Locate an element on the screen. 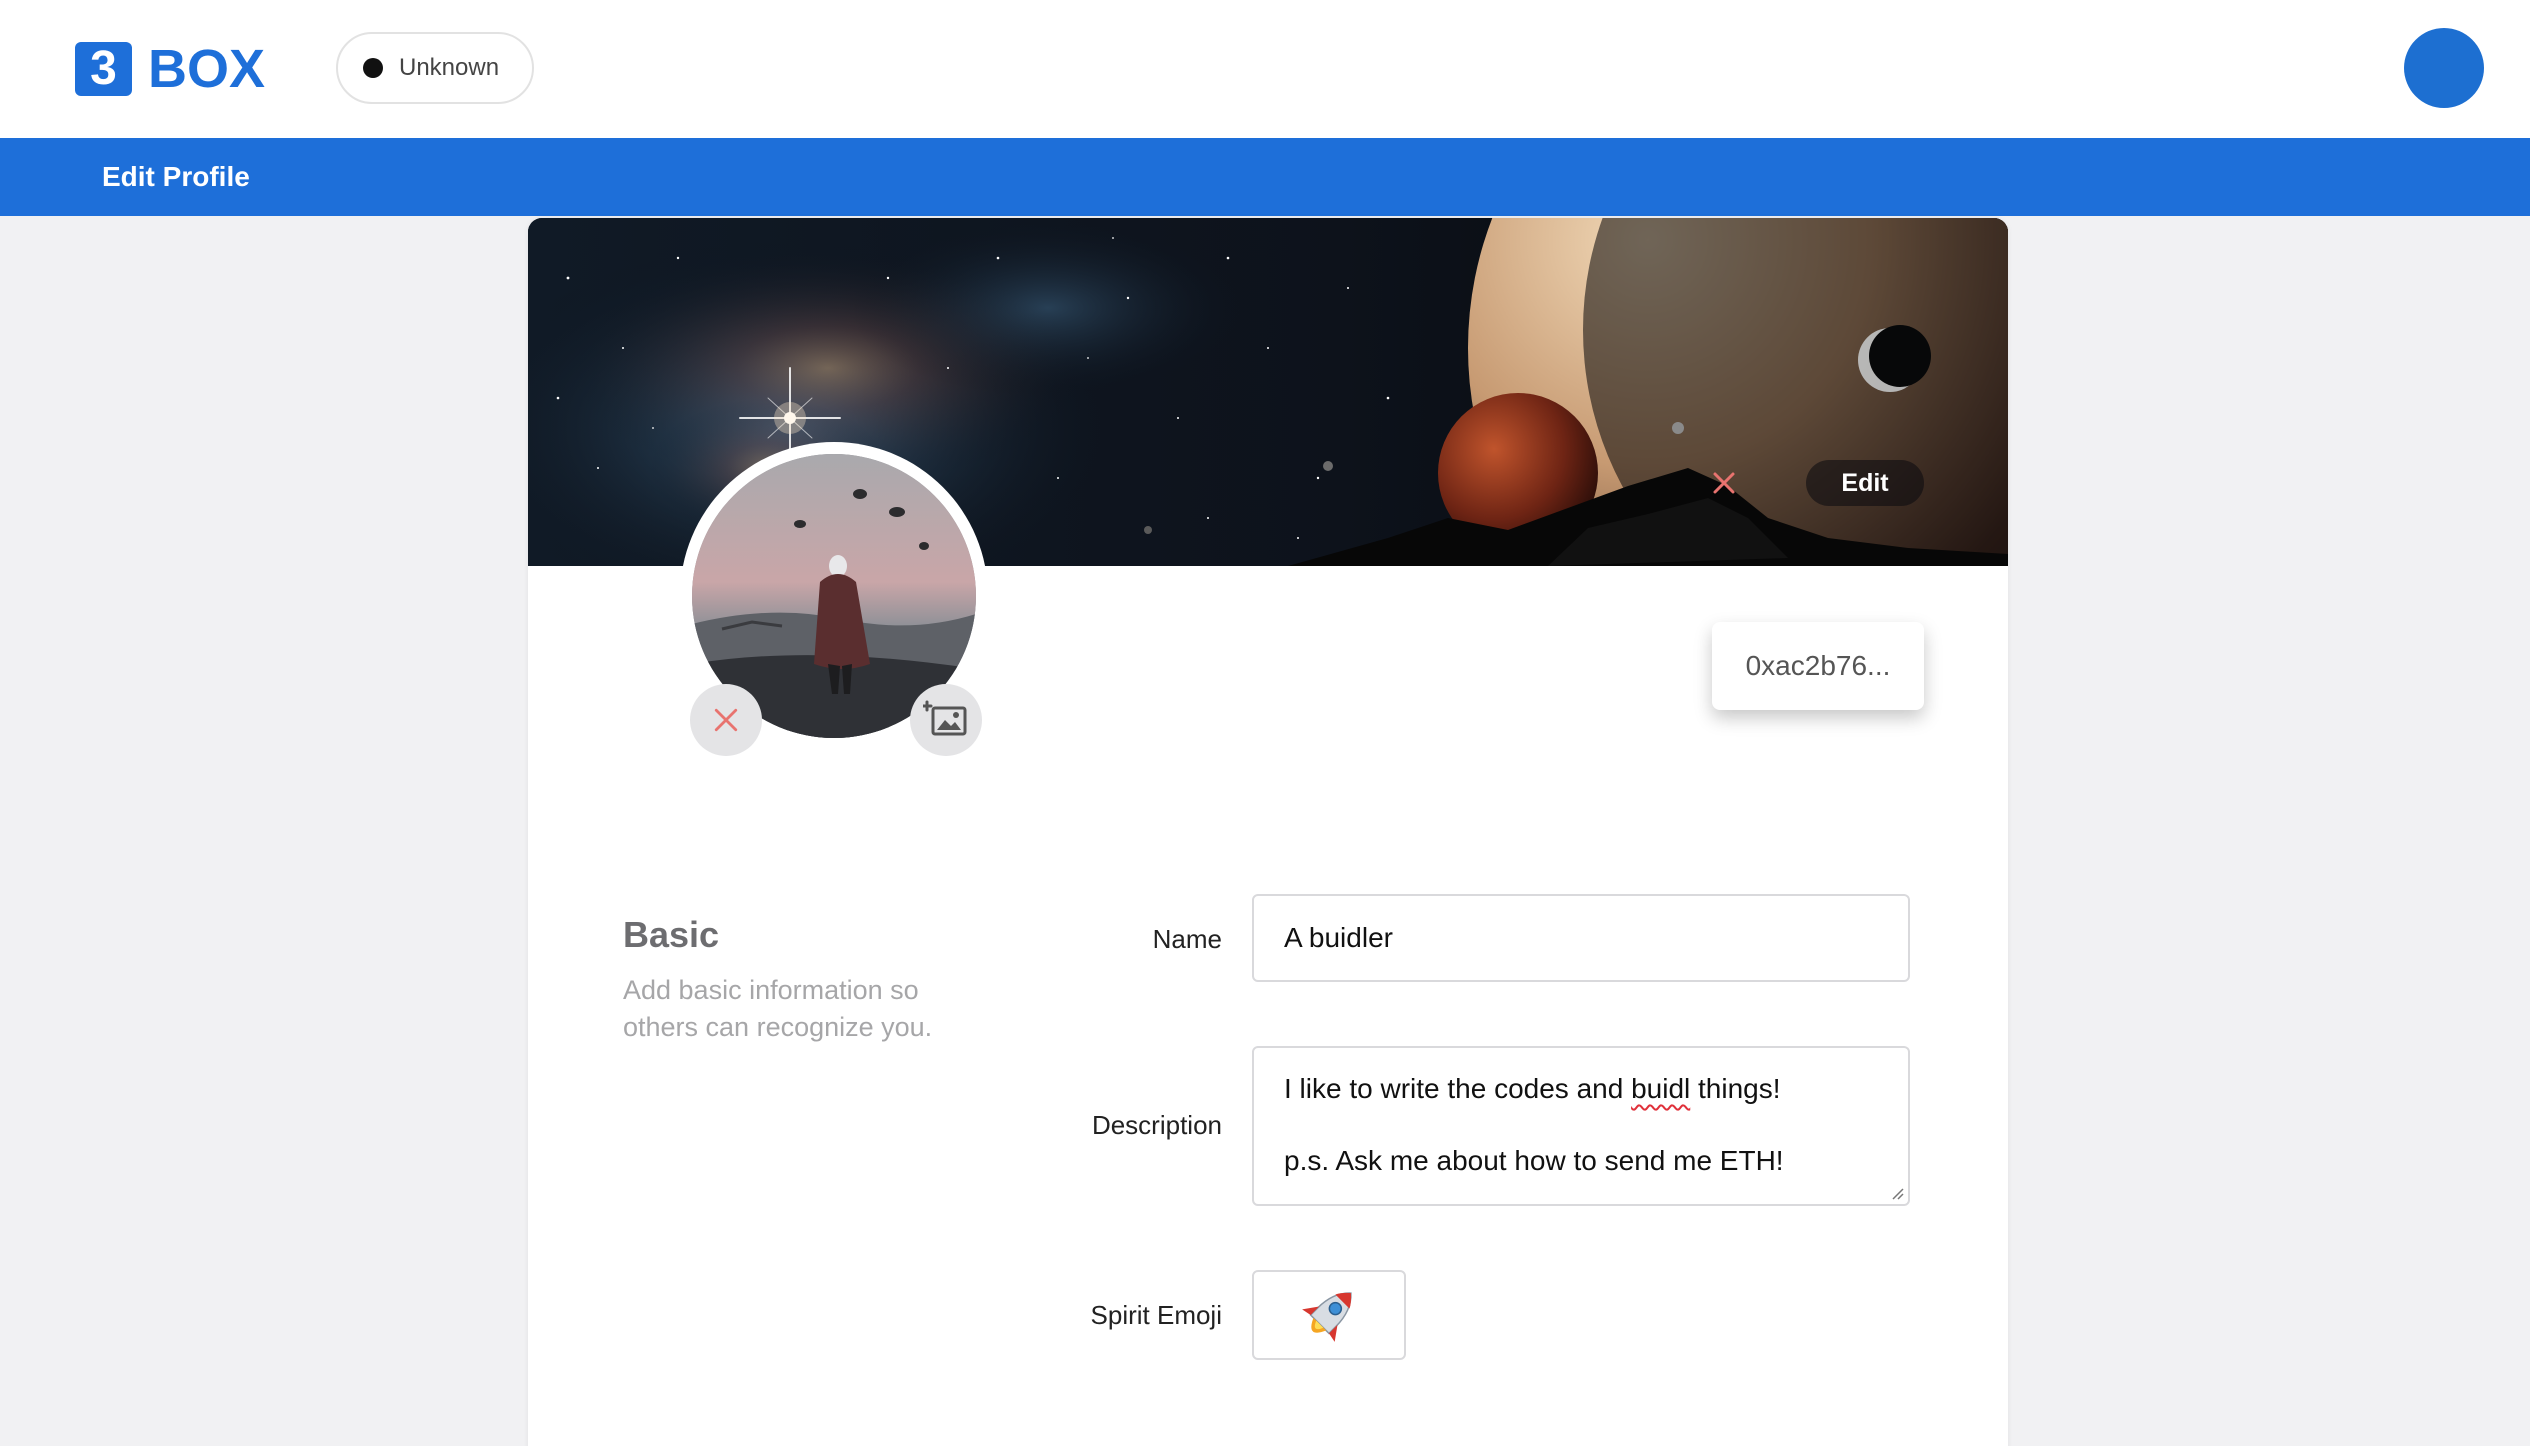 Image resolution: width=2530 pixels, height=1446 pixels. avatar-remove-button is located at coordinates (726, 720).